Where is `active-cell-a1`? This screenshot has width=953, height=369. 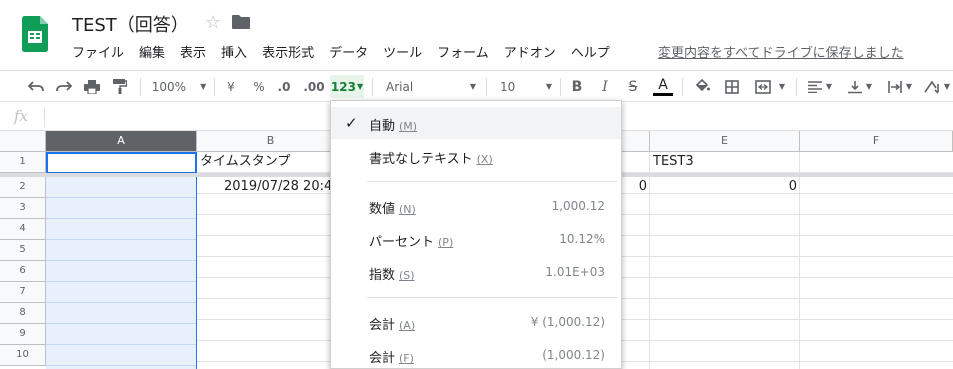 active-cell-a1 is located at coordinates (121, 163).